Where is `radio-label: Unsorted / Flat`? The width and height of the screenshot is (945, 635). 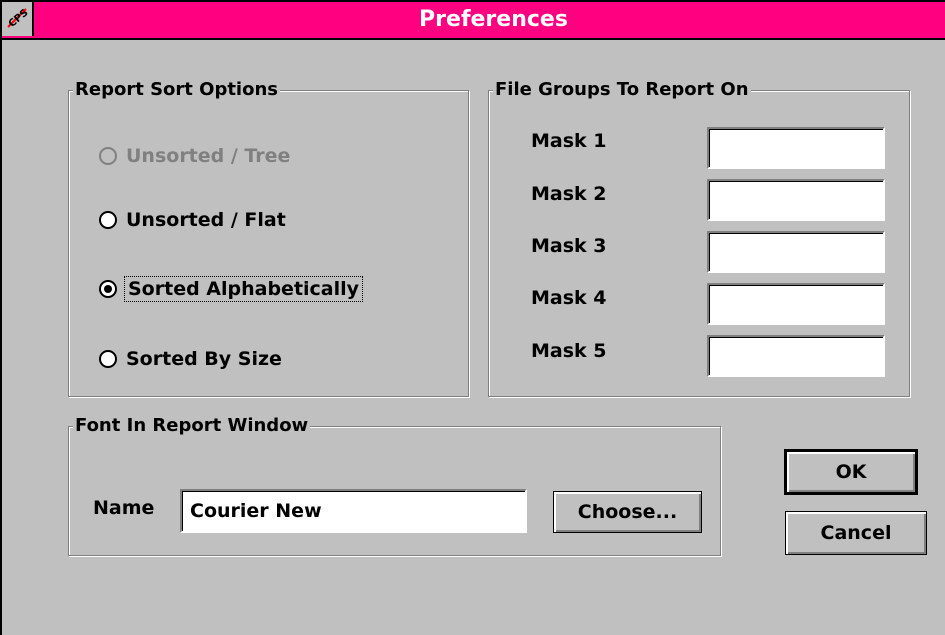
radio-label: Unsorted / Flat is located at coordinates (206, 220).